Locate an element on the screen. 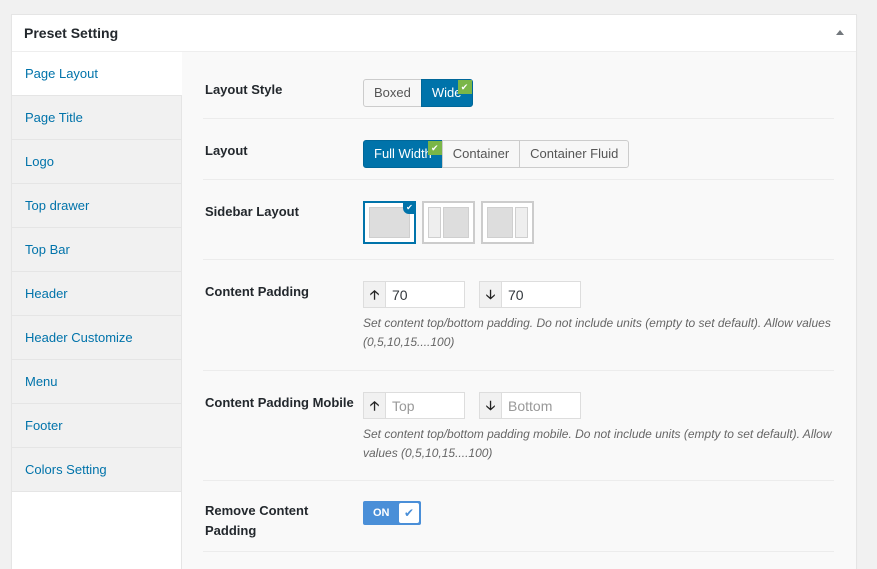 The width and height of the screenshot is (877, 569). layout-buttons: Full Width ✔ Container Container Fluid is located at coordinates (496, 154).